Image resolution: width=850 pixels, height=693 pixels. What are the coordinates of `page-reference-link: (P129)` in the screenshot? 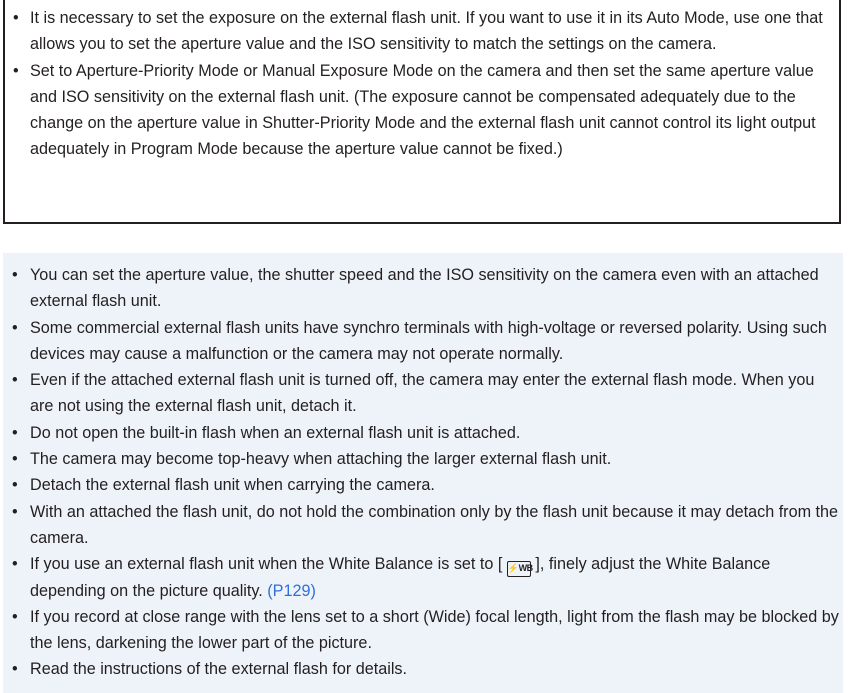 It's located at (291, 591).